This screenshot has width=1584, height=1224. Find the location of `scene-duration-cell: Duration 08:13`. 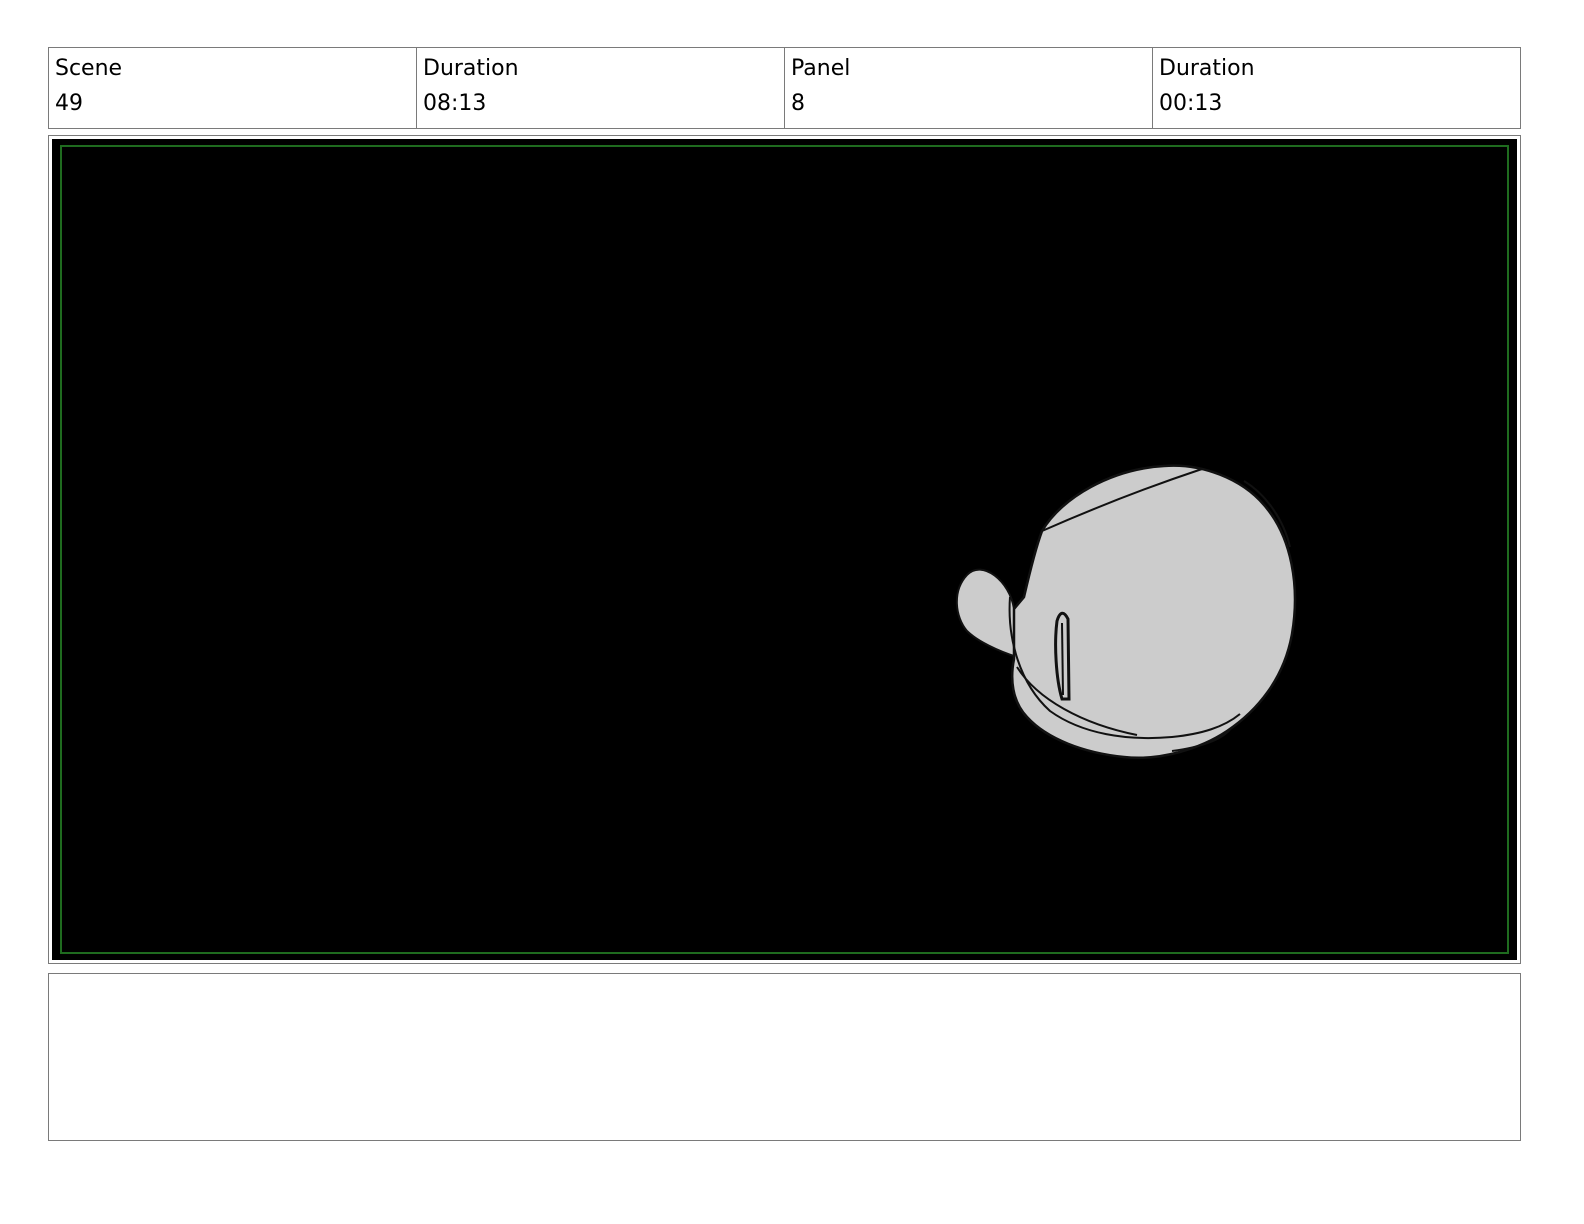

scene-duration-cell: Duration 08:13 is located at coordinates (601, 88).